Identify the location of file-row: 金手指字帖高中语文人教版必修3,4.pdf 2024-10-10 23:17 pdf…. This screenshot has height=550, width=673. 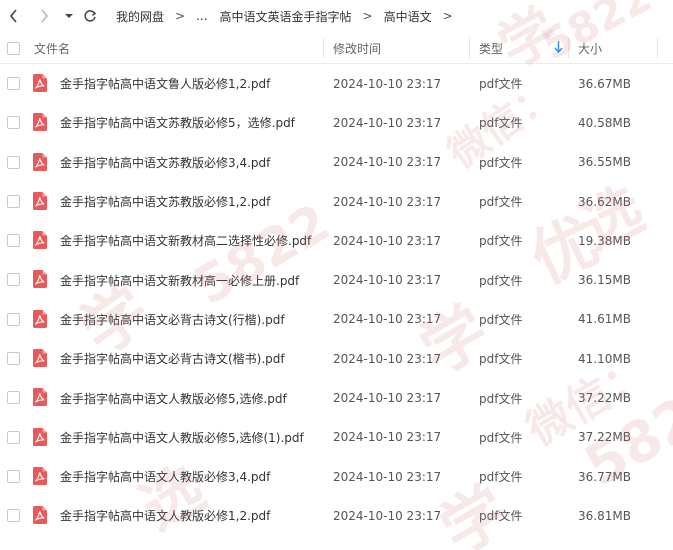
(336, 476).